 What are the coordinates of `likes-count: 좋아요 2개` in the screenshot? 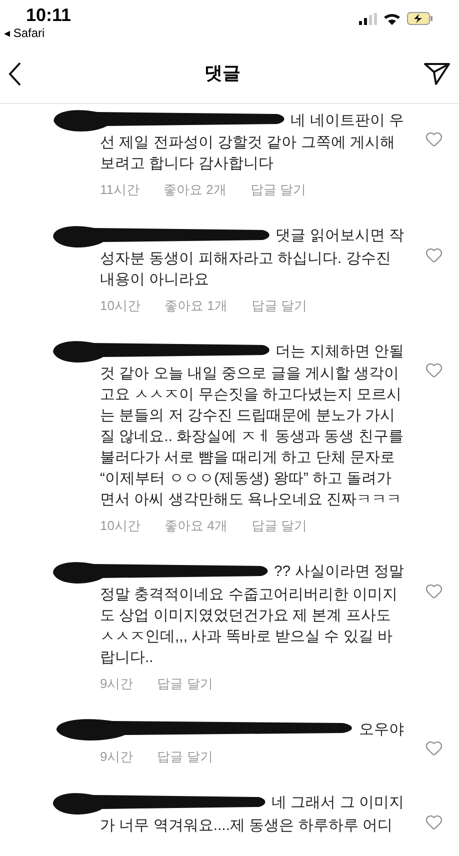 It's located at (195, 190).